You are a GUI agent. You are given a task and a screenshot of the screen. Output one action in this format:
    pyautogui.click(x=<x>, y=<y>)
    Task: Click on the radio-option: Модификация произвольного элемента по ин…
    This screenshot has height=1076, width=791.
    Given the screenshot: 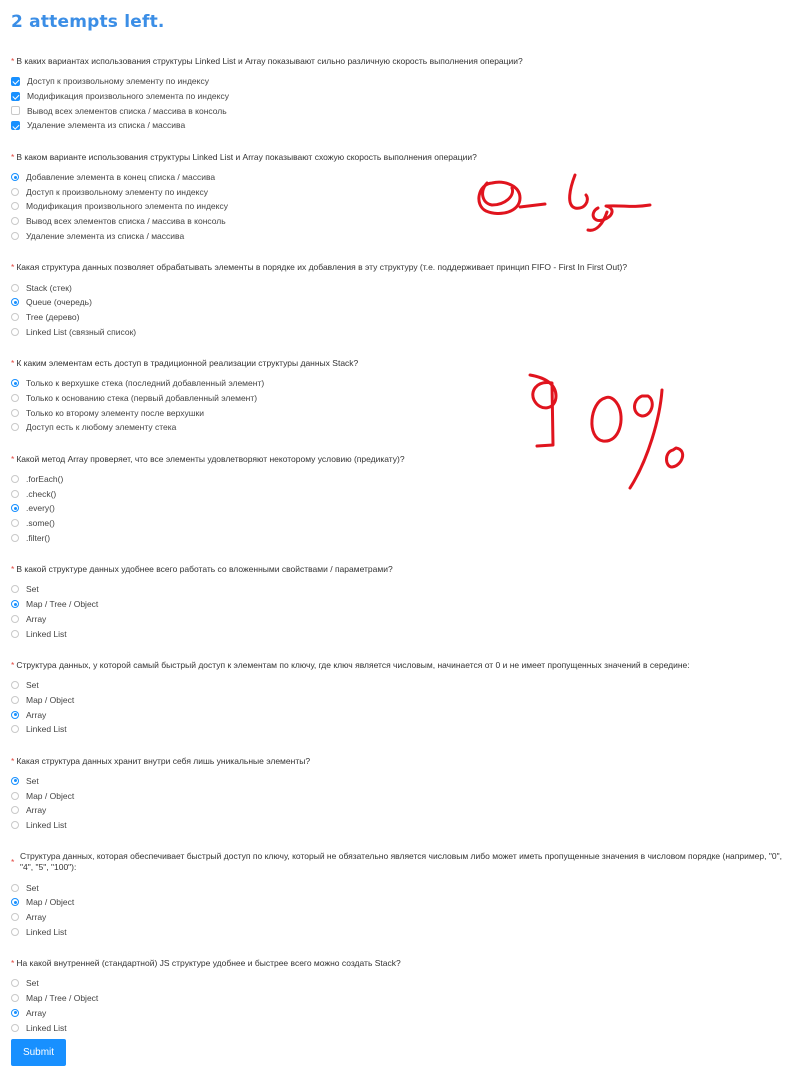 What is the action you would take?
    pyautogui.click(x=399, y=206)
    